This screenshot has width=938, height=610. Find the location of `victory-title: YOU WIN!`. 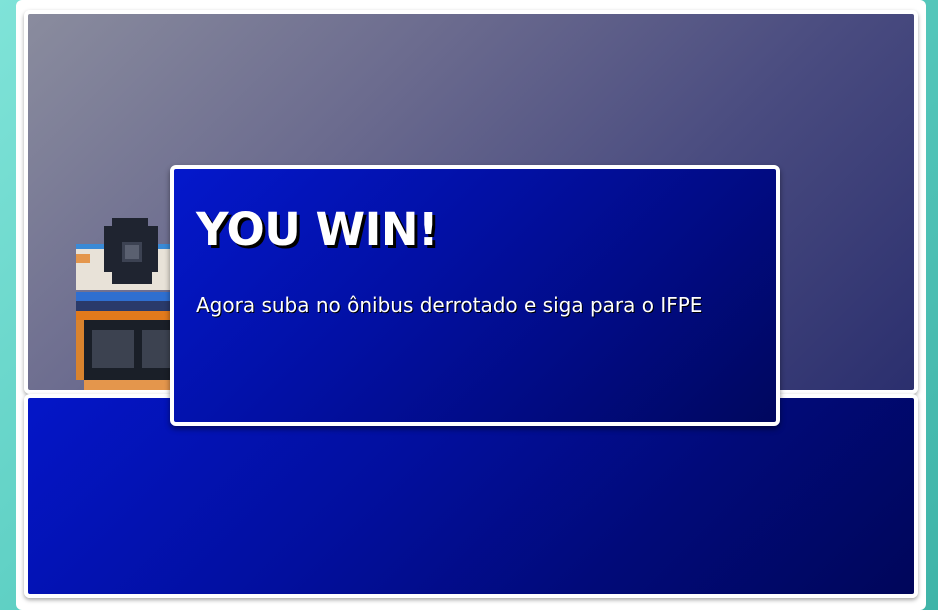

victory-title: YOU WIN! is located at coordinates (317, 229).